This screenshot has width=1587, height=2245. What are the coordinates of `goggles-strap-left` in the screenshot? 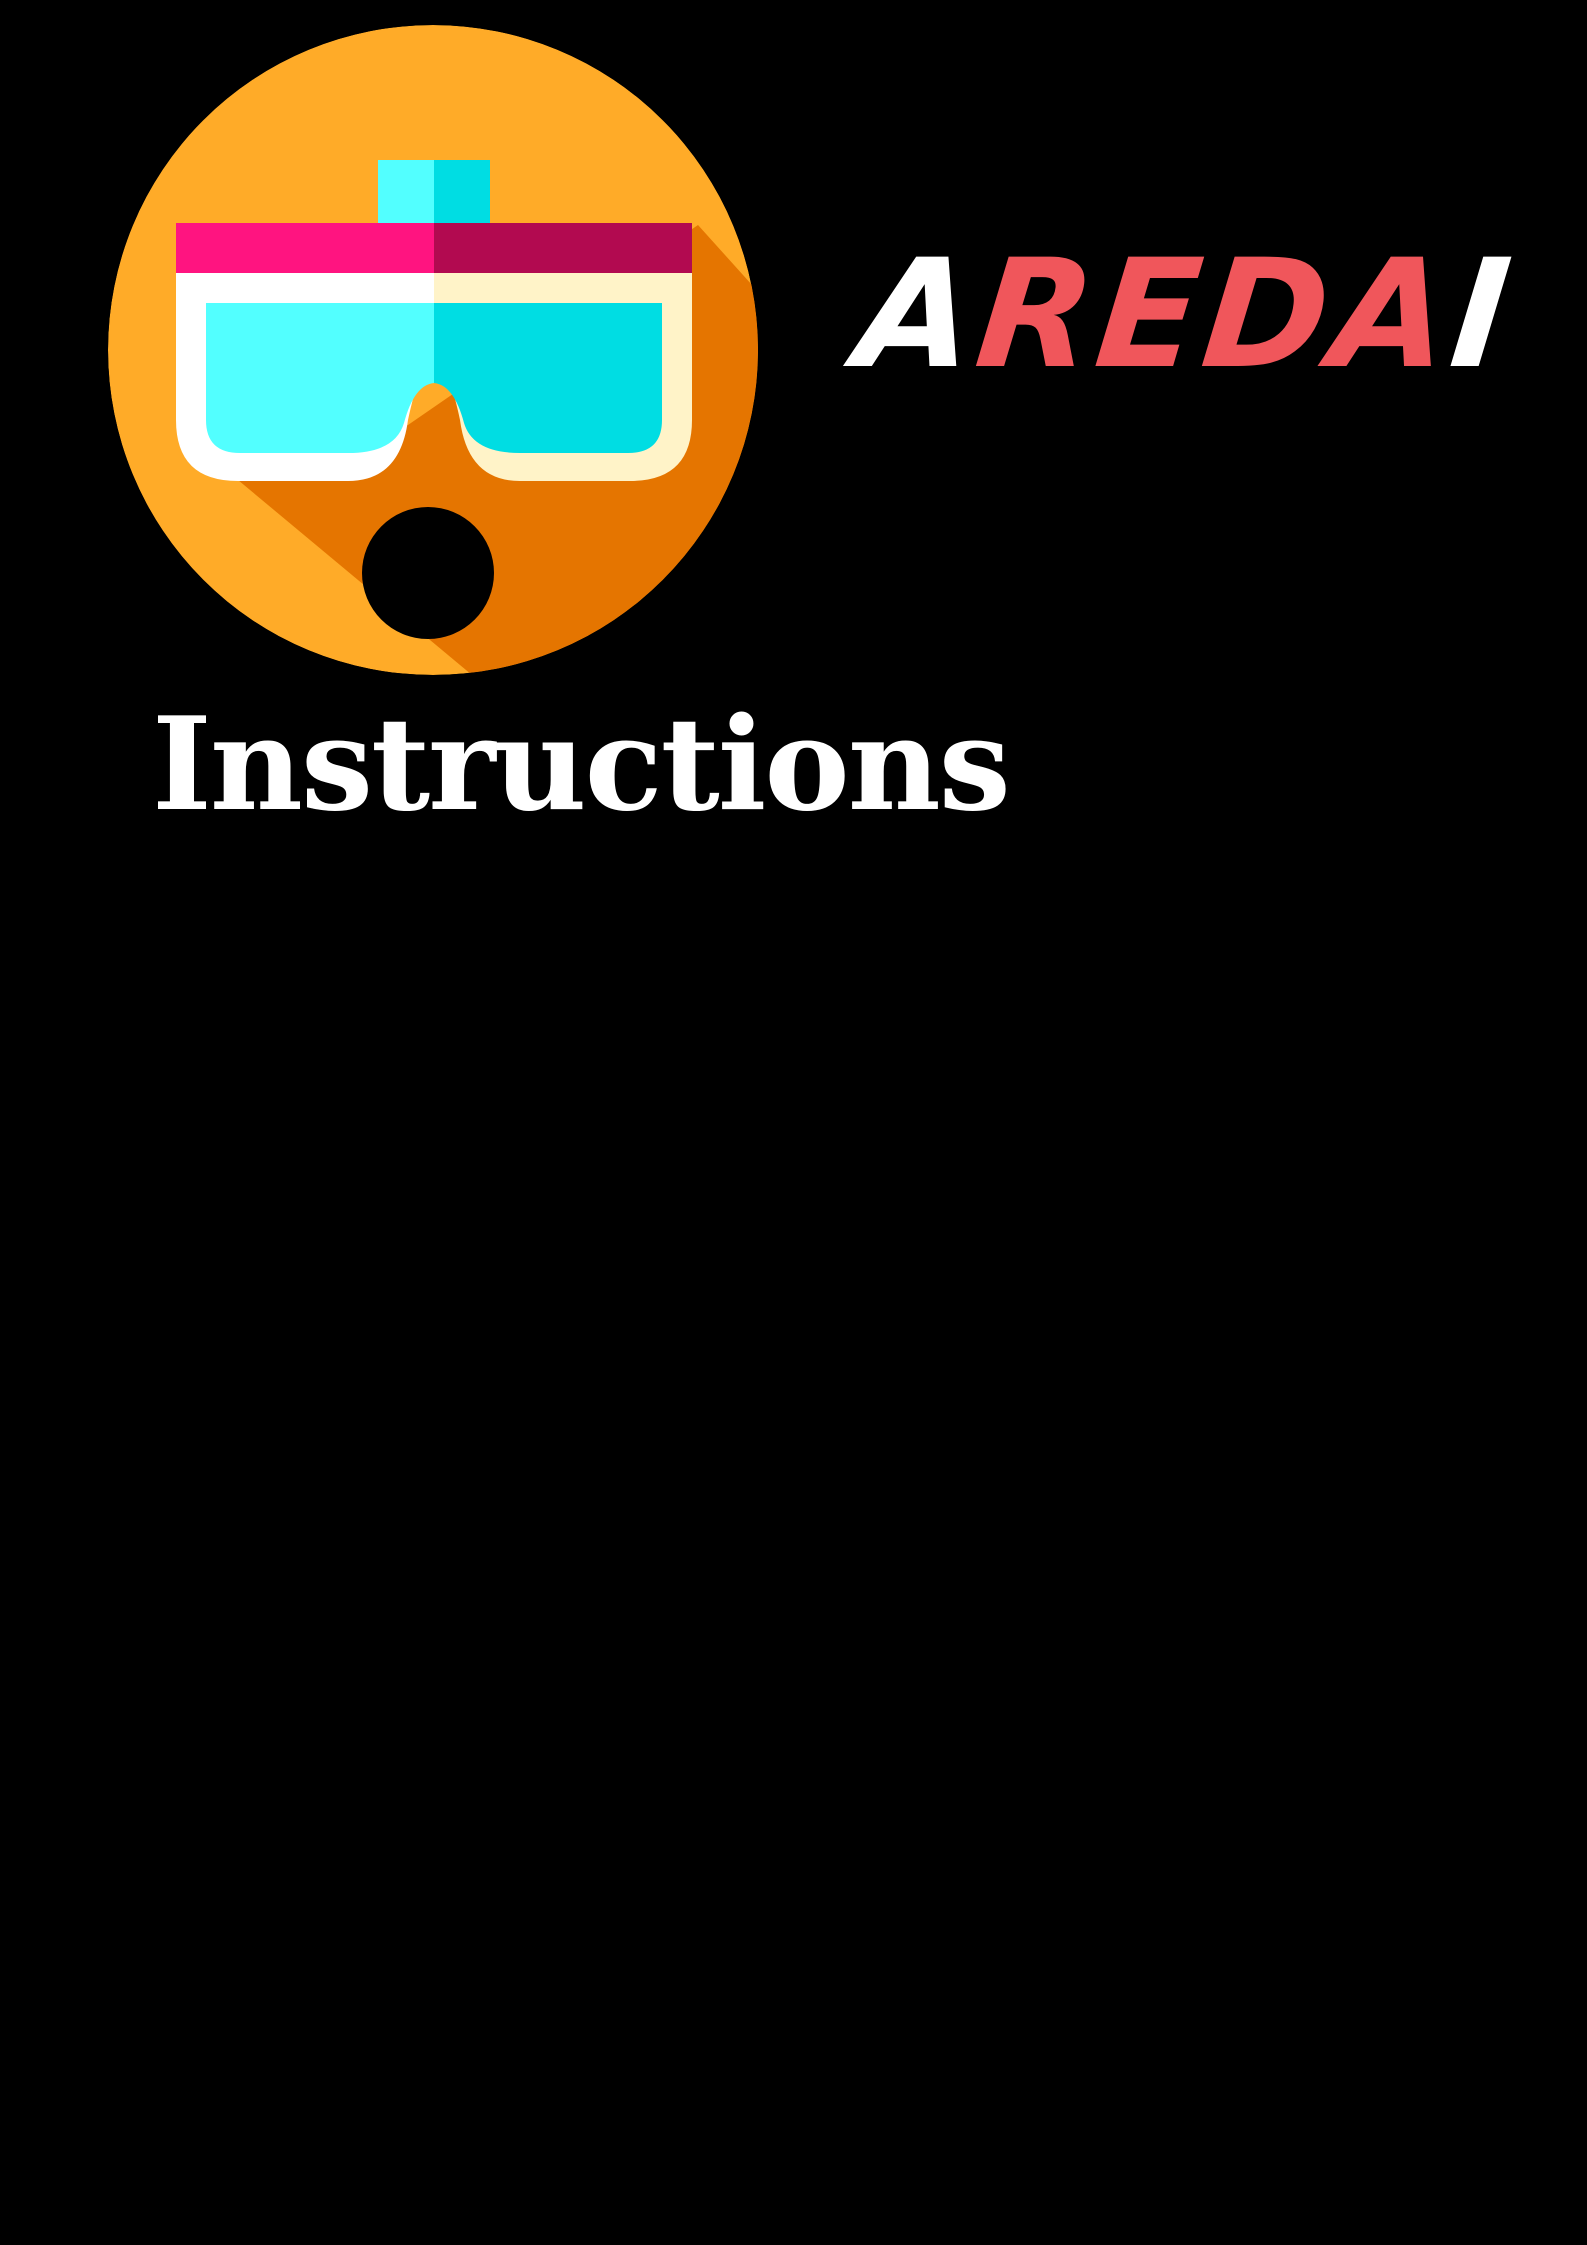 It's located at (305, 248).